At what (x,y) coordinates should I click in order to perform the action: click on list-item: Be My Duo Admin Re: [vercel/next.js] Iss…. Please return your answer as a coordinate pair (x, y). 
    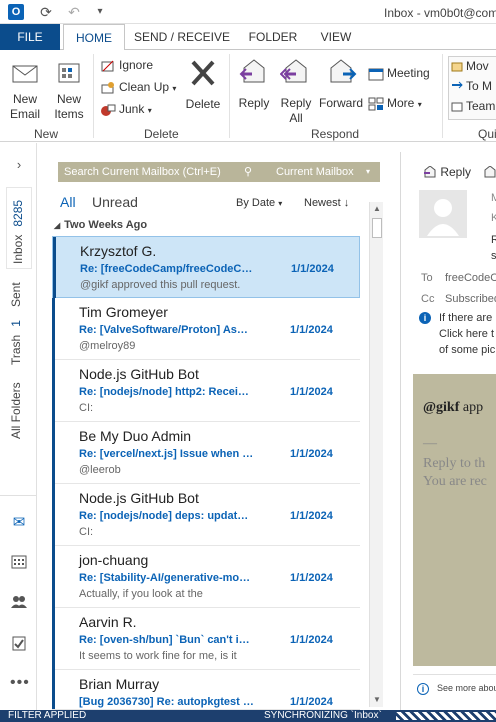
    Looking at the image, I should click on (206, 453).